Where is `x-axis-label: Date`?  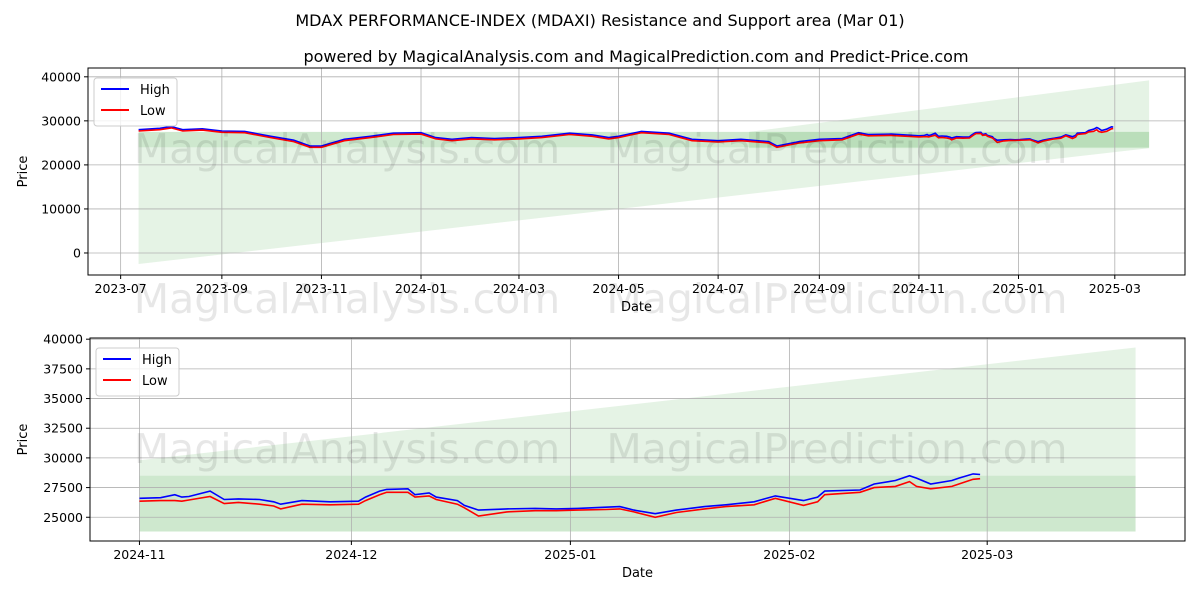
x-axis-label: Date is located at coordinates (637, 573).